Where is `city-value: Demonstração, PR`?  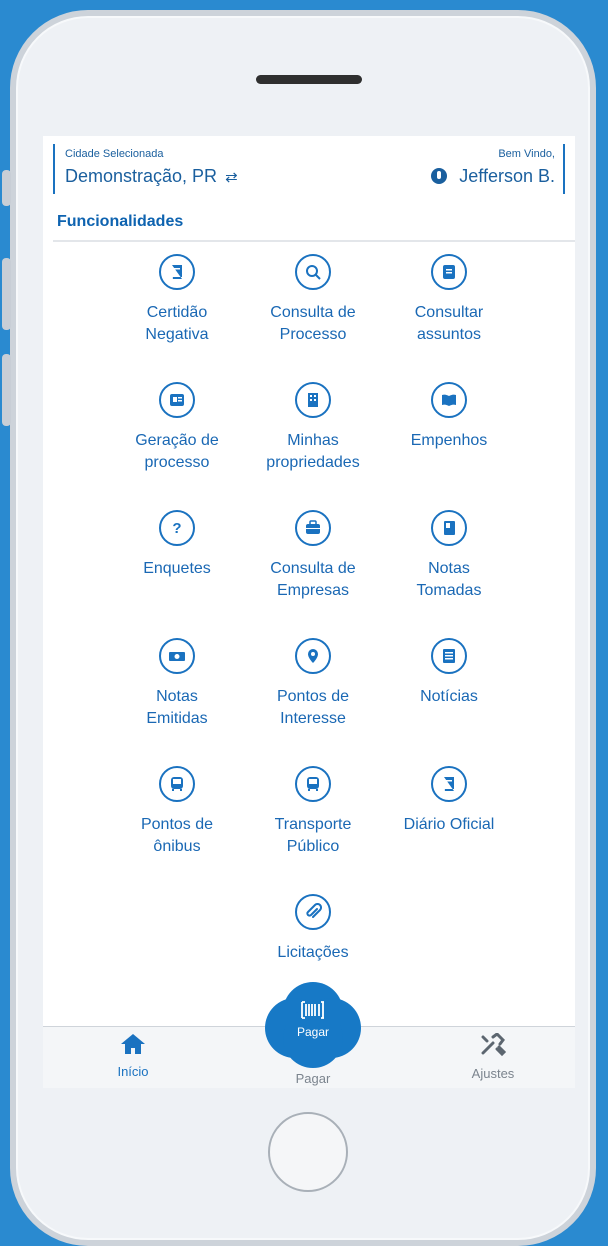 city-value: Demonstração, PR is located at coordinates (141, 176).